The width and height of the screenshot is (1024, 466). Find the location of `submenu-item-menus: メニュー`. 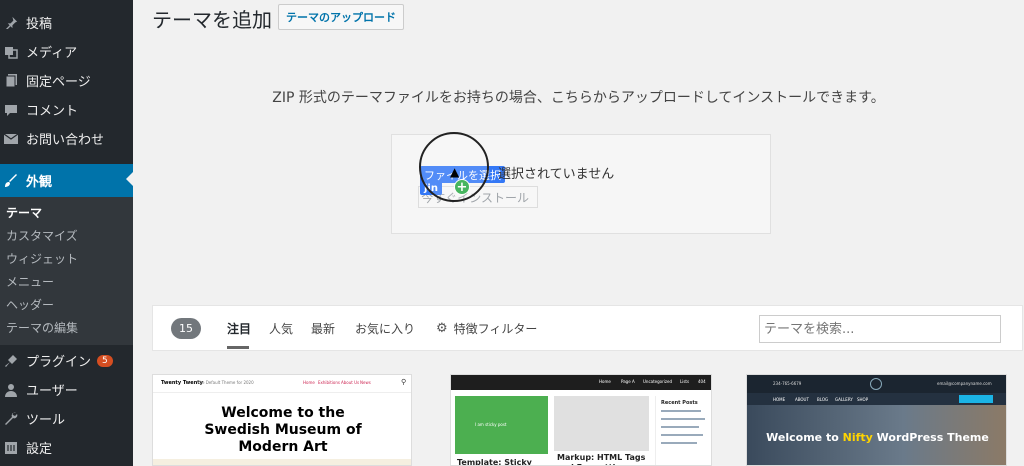

submenu-item-menus: メニュー is located at coordinates (30, 281).